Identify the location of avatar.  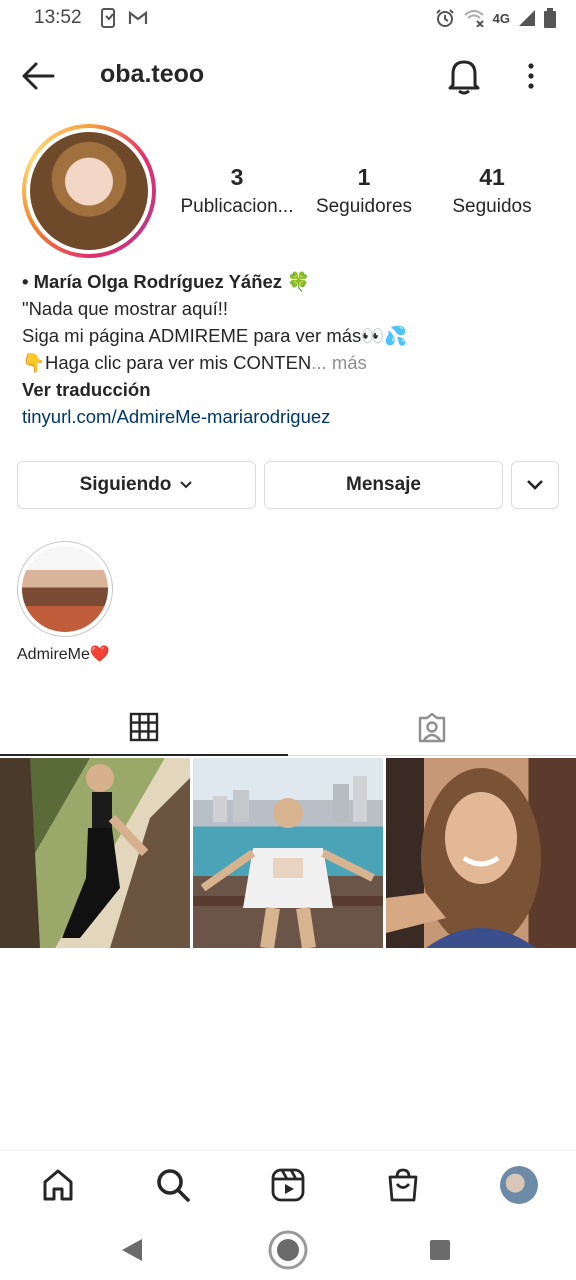
(519, 1185).